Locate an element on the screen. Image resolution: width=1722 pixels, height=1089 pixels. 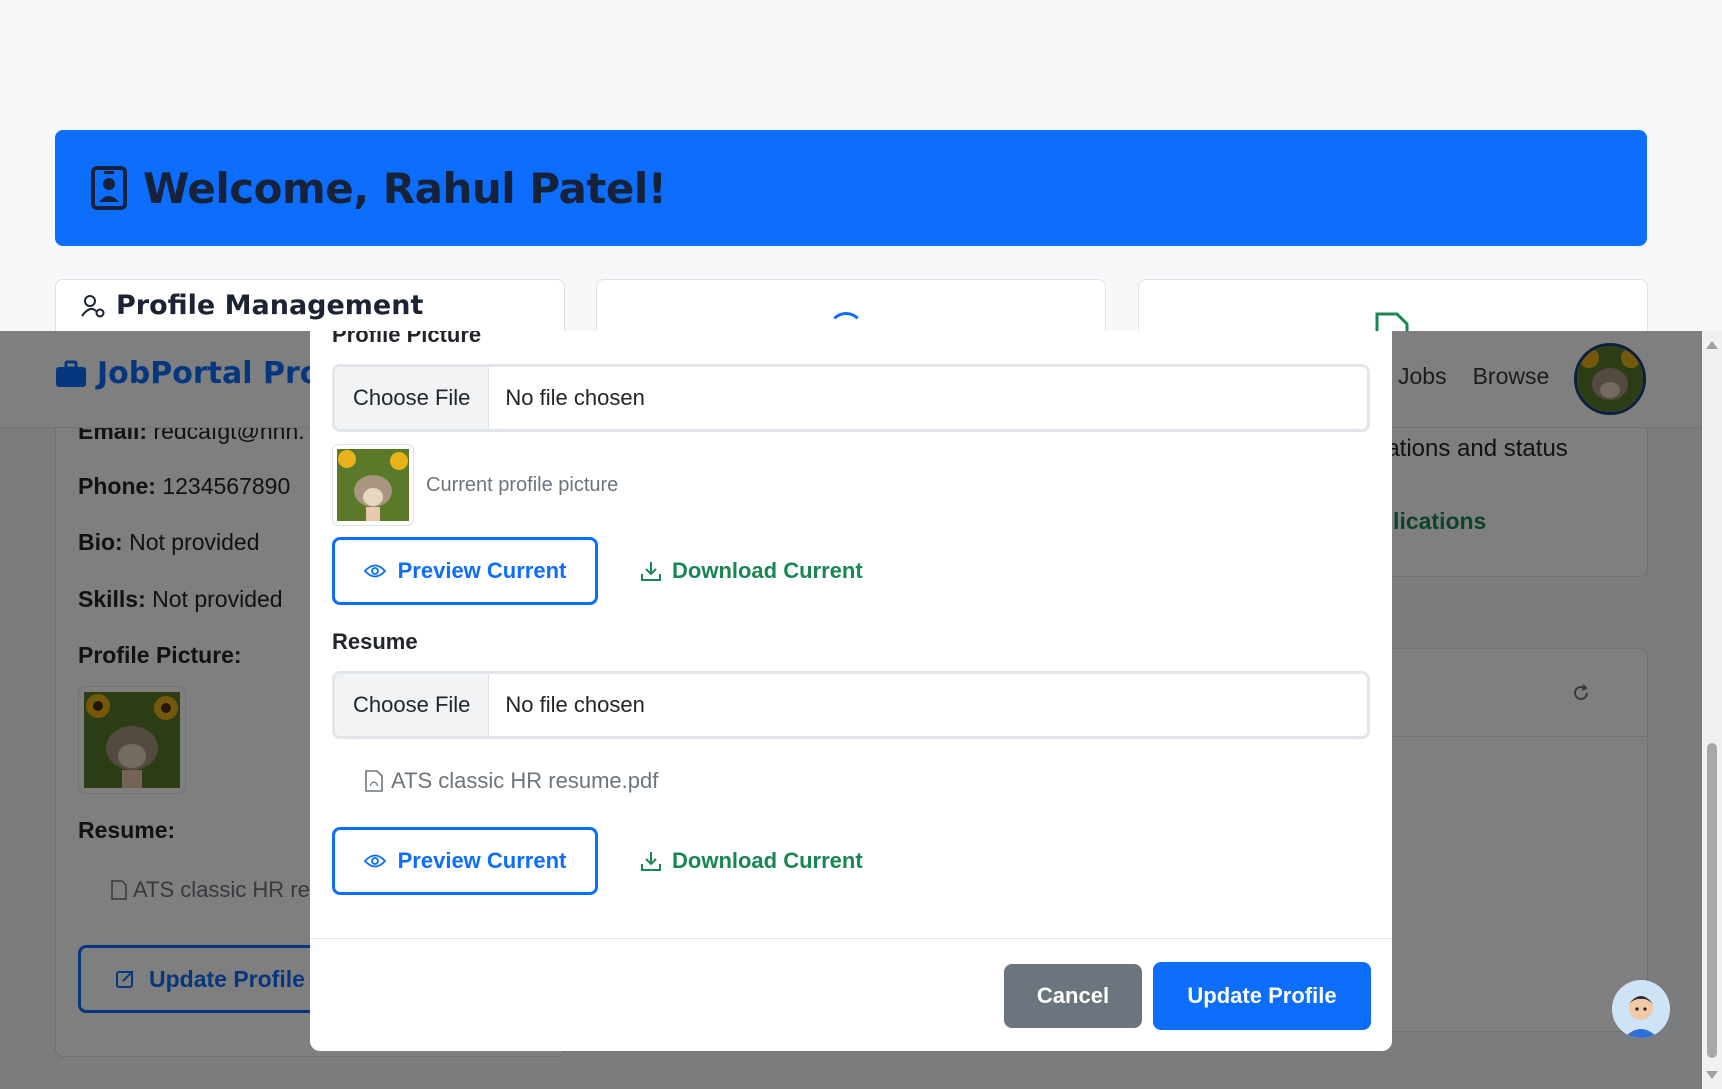
download-picture-button: Download Current is located at coordinates (751, 571).